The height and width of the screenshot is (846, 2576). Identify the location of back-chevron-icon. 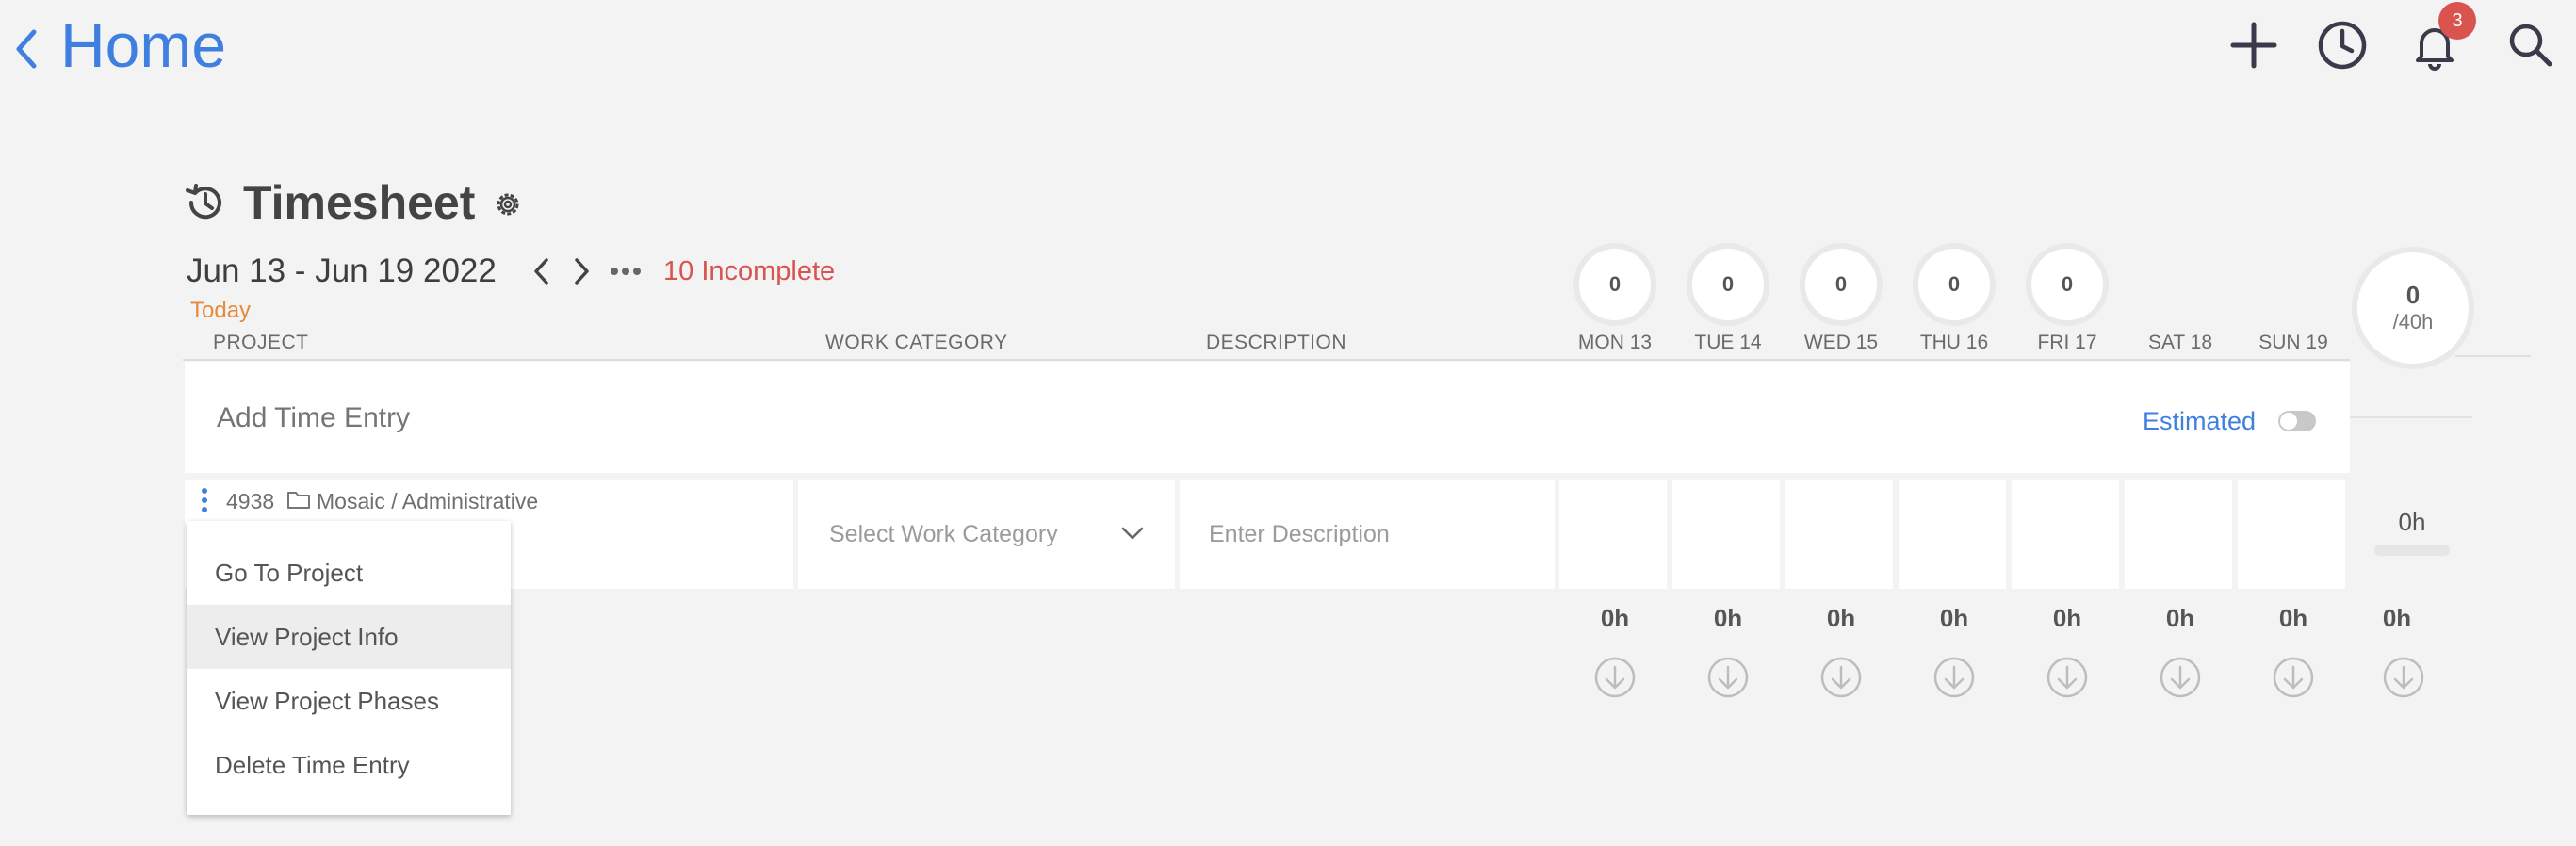
(26, 49).